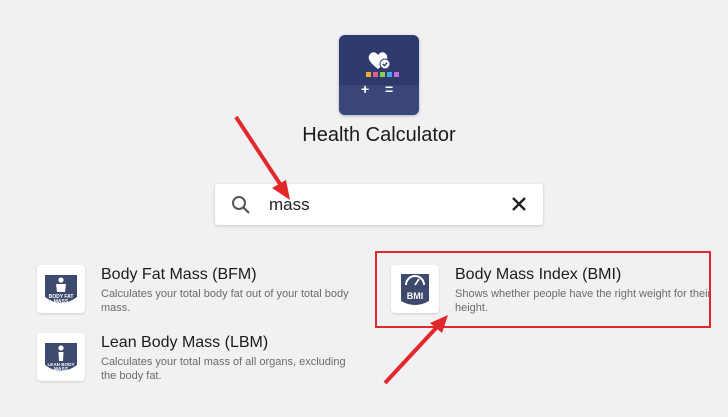  Describe the element at coordinates (185, 342) in the screenshot. I see `result-title: Lean Body Mass (LBM)` at that location.